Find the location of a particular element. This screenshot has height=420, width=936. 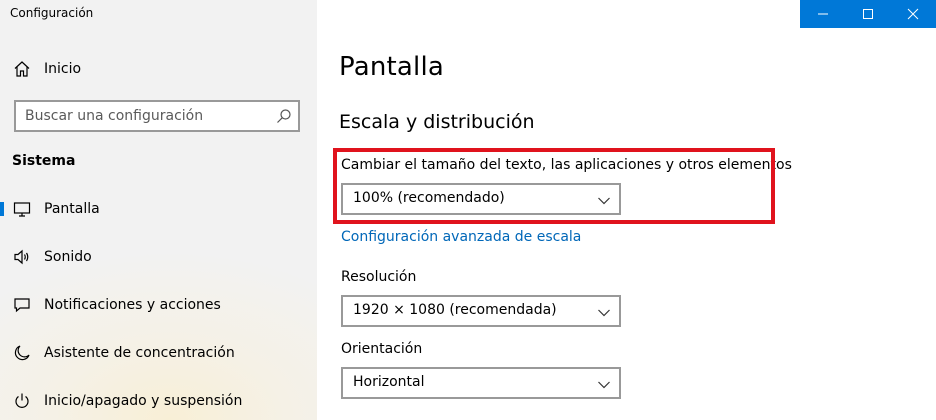

section-heading: Escala y distribución is located at coordinates (437, 122).